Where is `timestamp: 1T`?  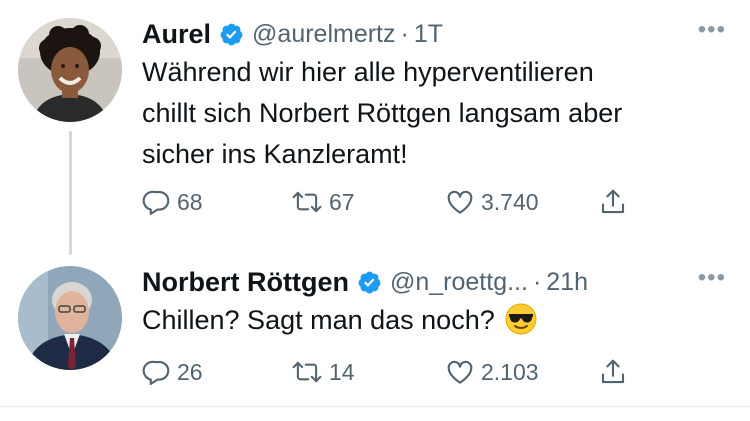
timestamp: 1T is located at coordinates (428, 34).